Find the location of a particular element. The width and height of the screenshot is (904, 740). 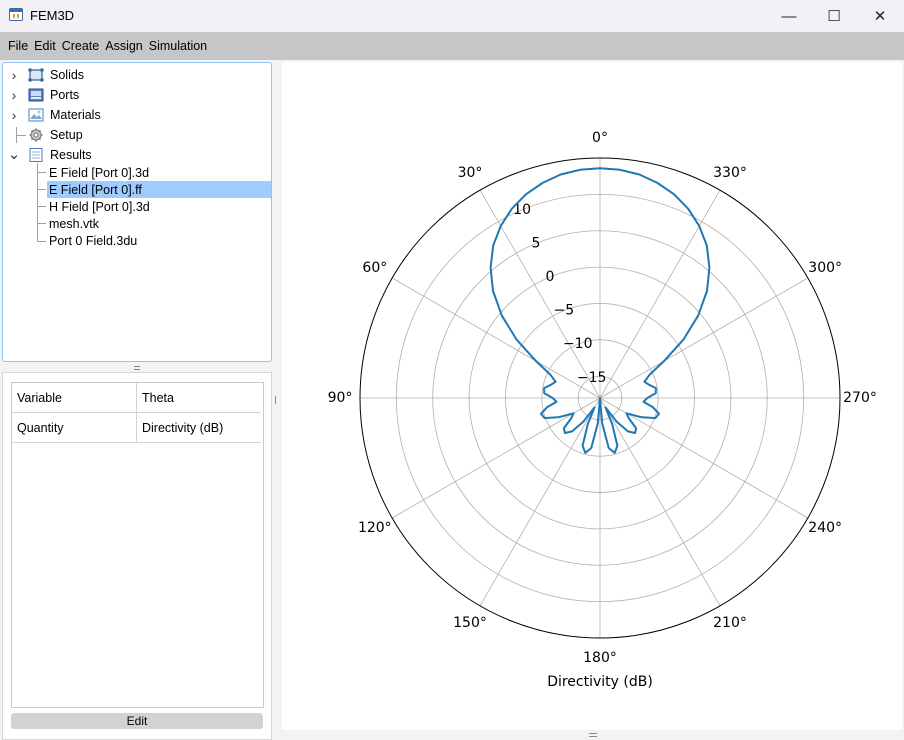

tree-item-results: ⌄ Results is located at coordinates (137, 155).